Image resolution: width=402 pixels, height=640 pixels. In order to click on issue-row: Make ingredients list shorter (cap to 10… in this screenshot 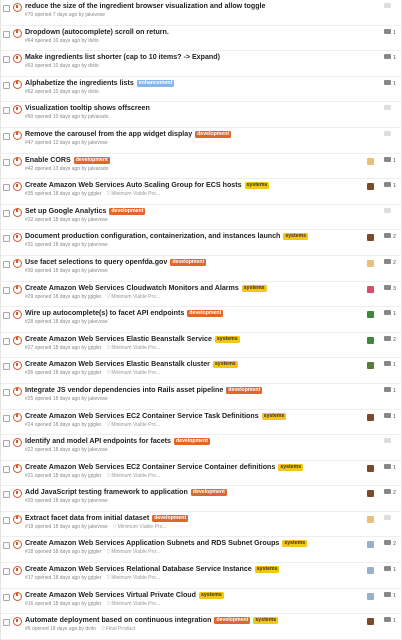, I will do `click(201, 64)`.